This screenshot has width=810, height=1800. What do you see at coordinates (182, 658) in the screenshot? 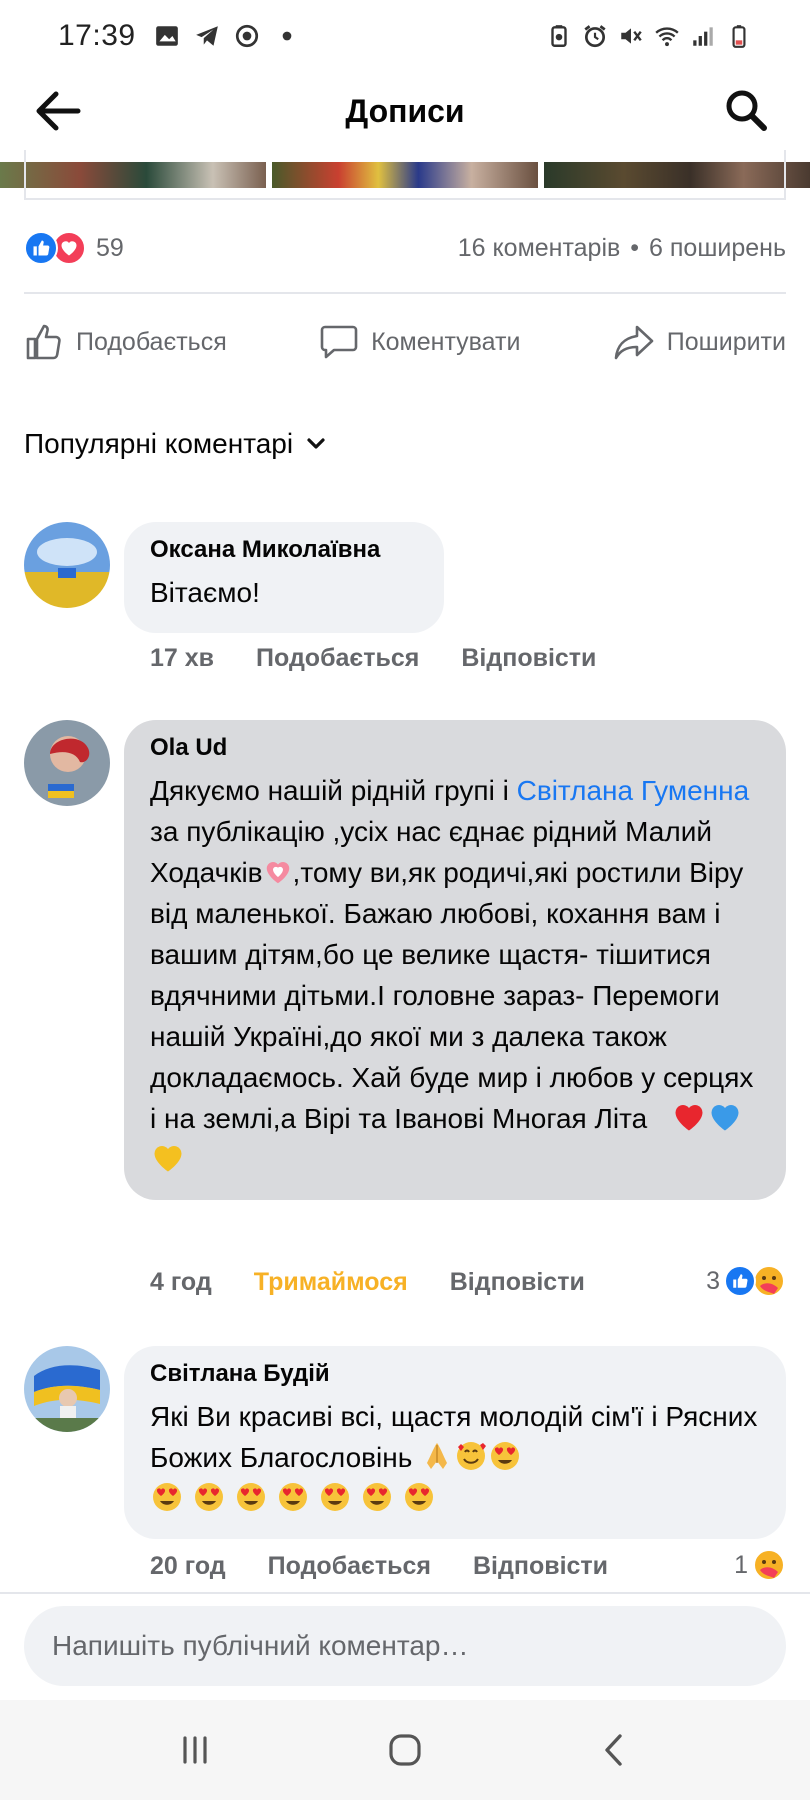
I see `comment-time: 17 хв` at bounding box center [182, 658].